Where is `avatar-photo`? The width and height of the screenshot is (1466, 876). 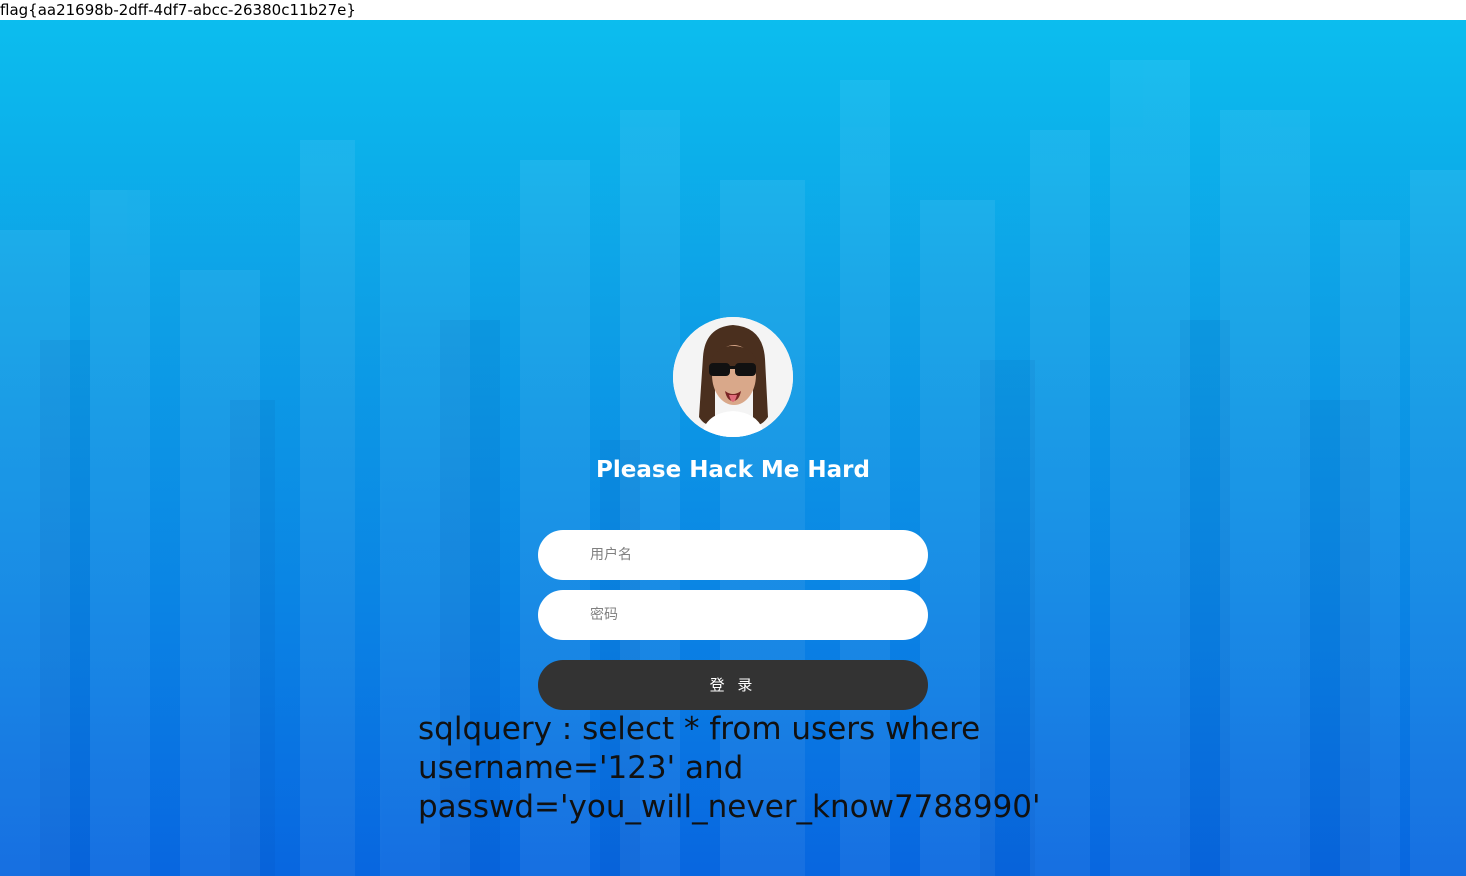
avatar-photo is located at coordinates (733, 377).